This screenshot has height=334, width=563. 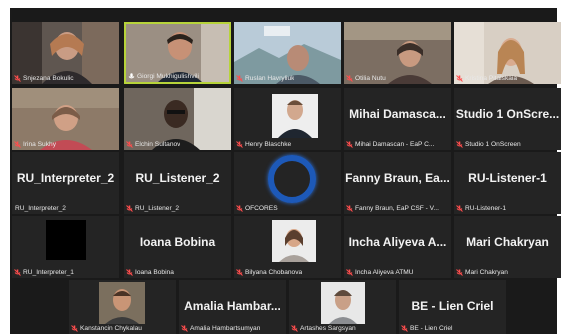 I want to click on participant-tile: OFCORES, so click(x=287, y=183).